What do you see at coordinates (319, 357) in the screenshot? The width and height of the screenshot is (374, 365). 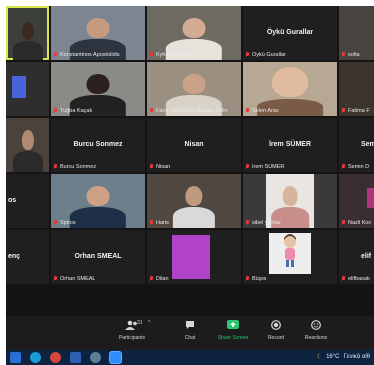 I see `weather-icon: ☾` at bounding box center [319, 357].